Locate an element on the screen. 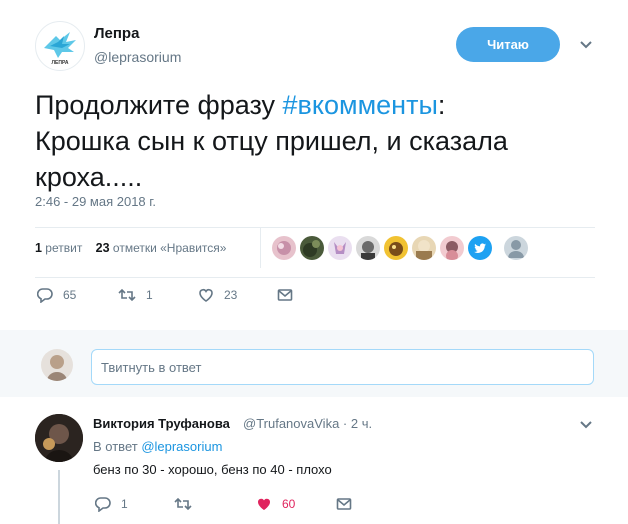 The image size is (628, 524). retweet-stat: 1 ретвит is located at coordinates (58, 248).